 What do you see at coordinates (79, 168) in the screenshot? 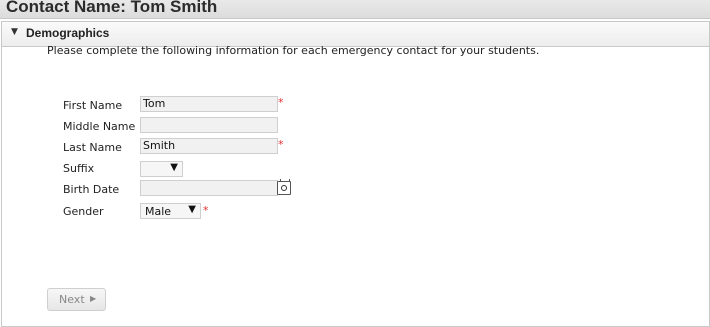
I see `suffix-label: Suffix` at bounding box center [79, 168].